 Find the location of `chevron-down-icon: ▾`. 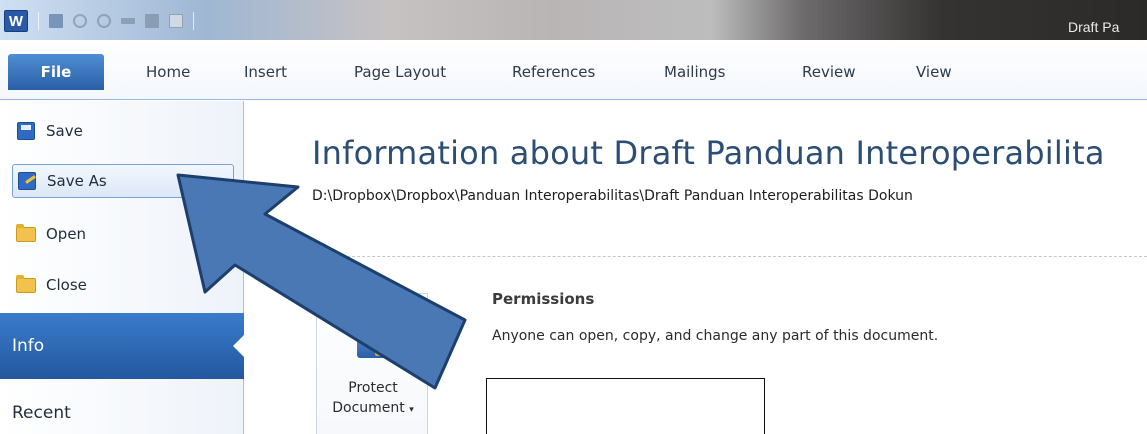

chevron-down-icon: ▾ is located at coordinates (411, 410).